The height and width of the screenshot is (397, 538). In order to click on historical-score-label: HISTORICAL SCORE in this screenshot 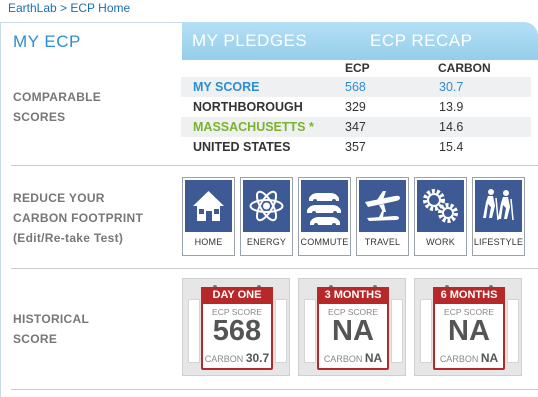, I will do `click(51, 329)`.